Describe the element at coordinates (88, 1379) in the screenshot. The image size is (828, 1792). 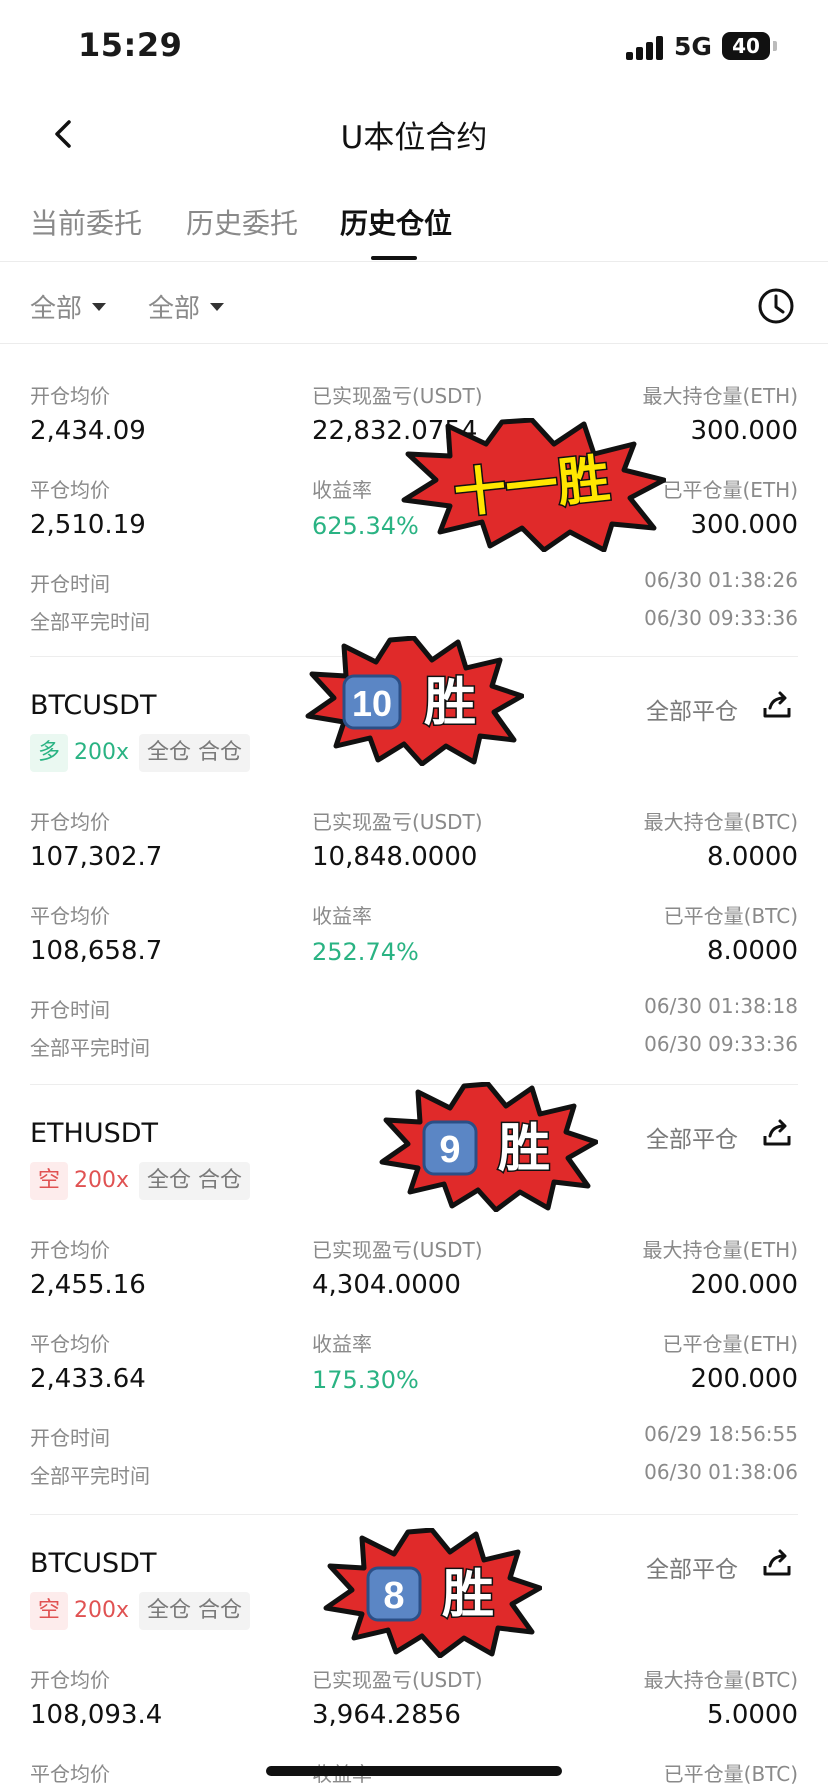
I see `close-price-value: 2,433.64` at that location.